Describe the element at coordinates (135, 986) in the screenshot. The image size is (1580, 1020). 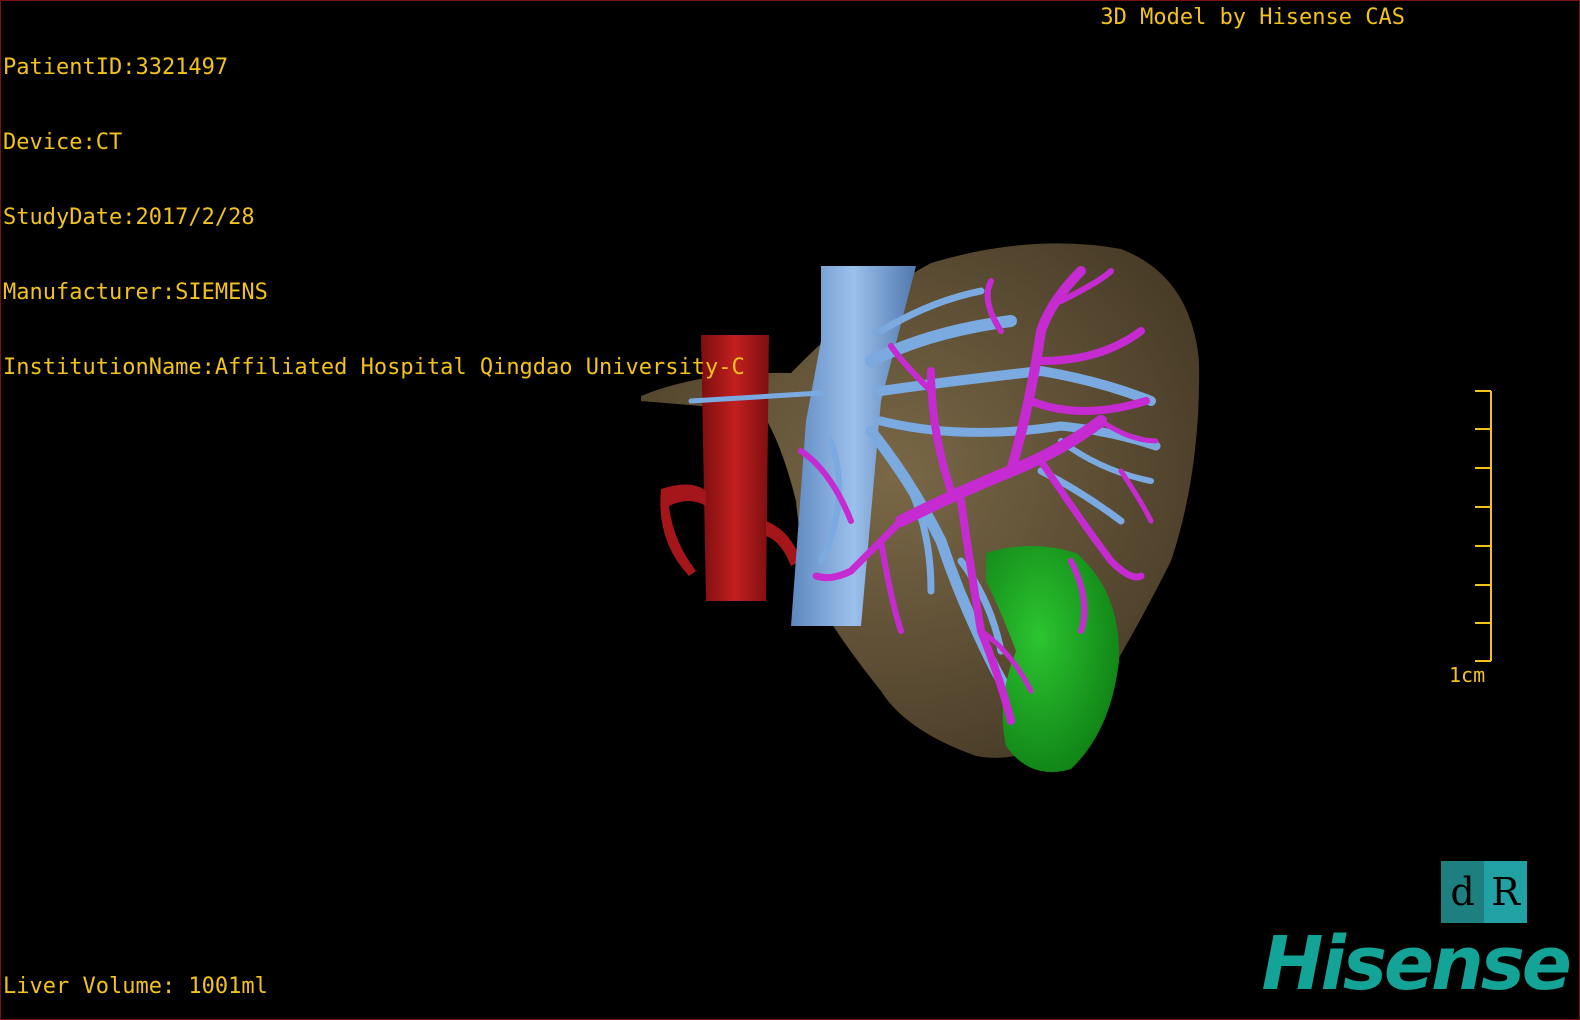
I see `liver-volume: Liver Volume: 1001ml` at that location.